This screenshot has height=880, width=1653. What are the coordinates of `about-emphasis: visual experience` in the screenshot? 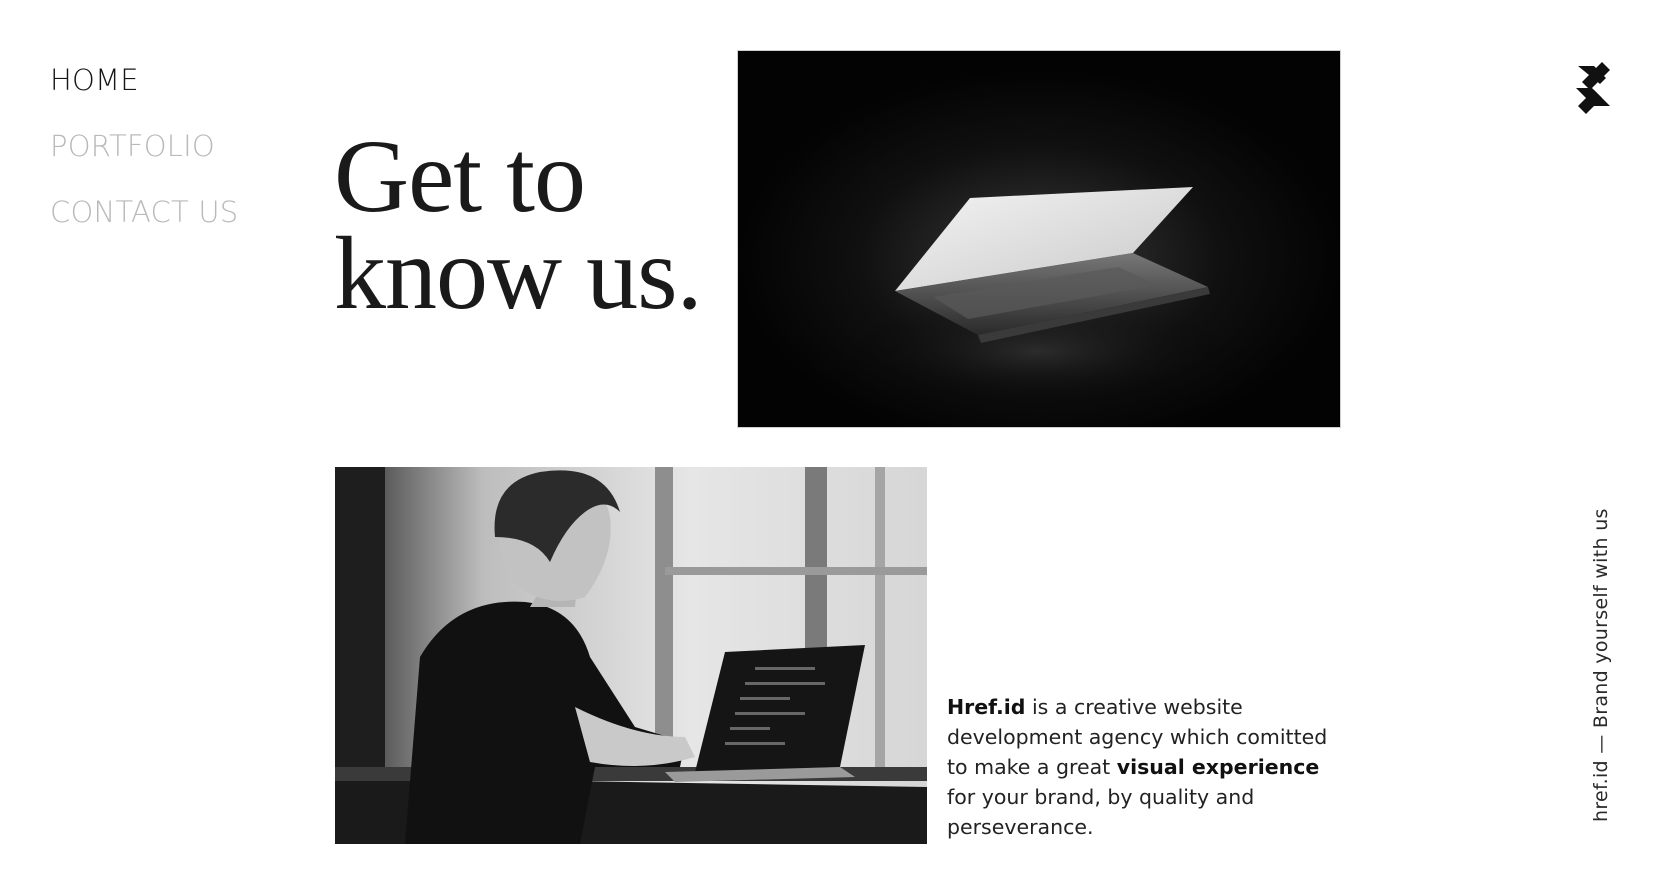 It's located at (1218, 767).